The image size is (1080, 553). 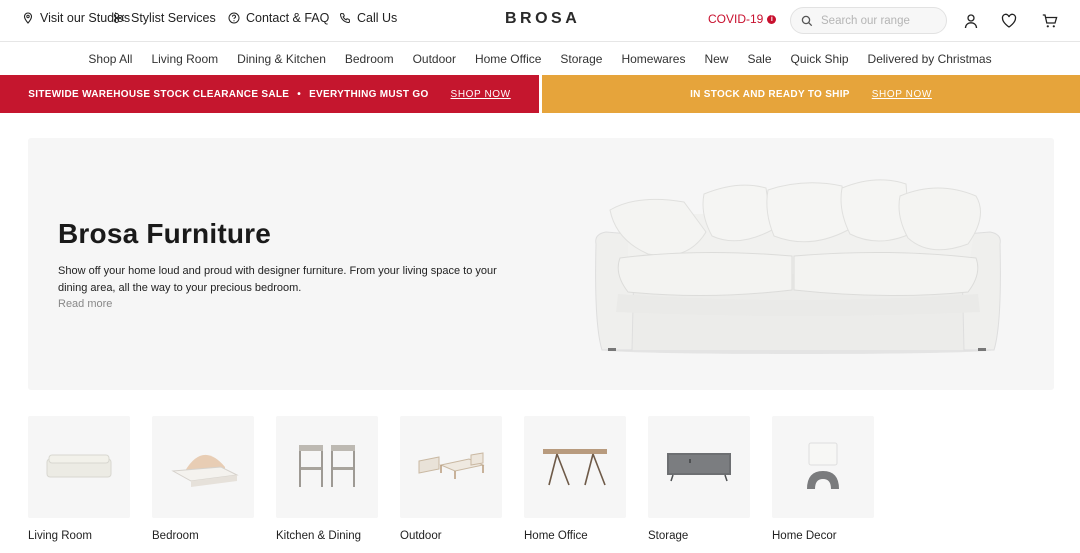 I want to click on user-icon, so click(x=971, y=21).